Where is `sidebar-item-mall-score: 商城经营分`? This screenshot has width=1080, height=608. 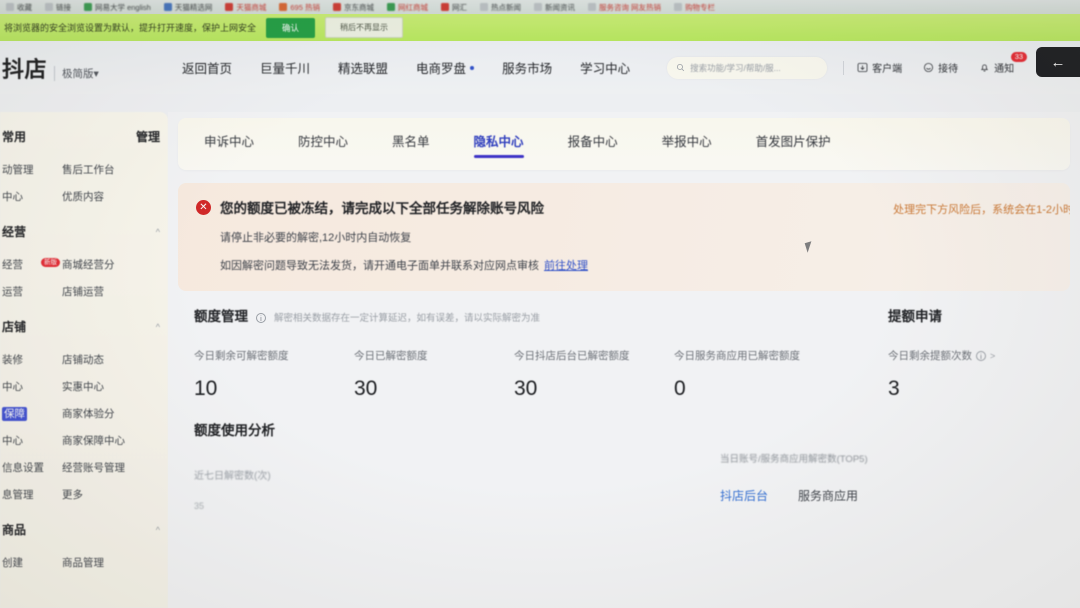
sidebar-item-mall-score: 商城经营分 is located at coordinates (112, 264).